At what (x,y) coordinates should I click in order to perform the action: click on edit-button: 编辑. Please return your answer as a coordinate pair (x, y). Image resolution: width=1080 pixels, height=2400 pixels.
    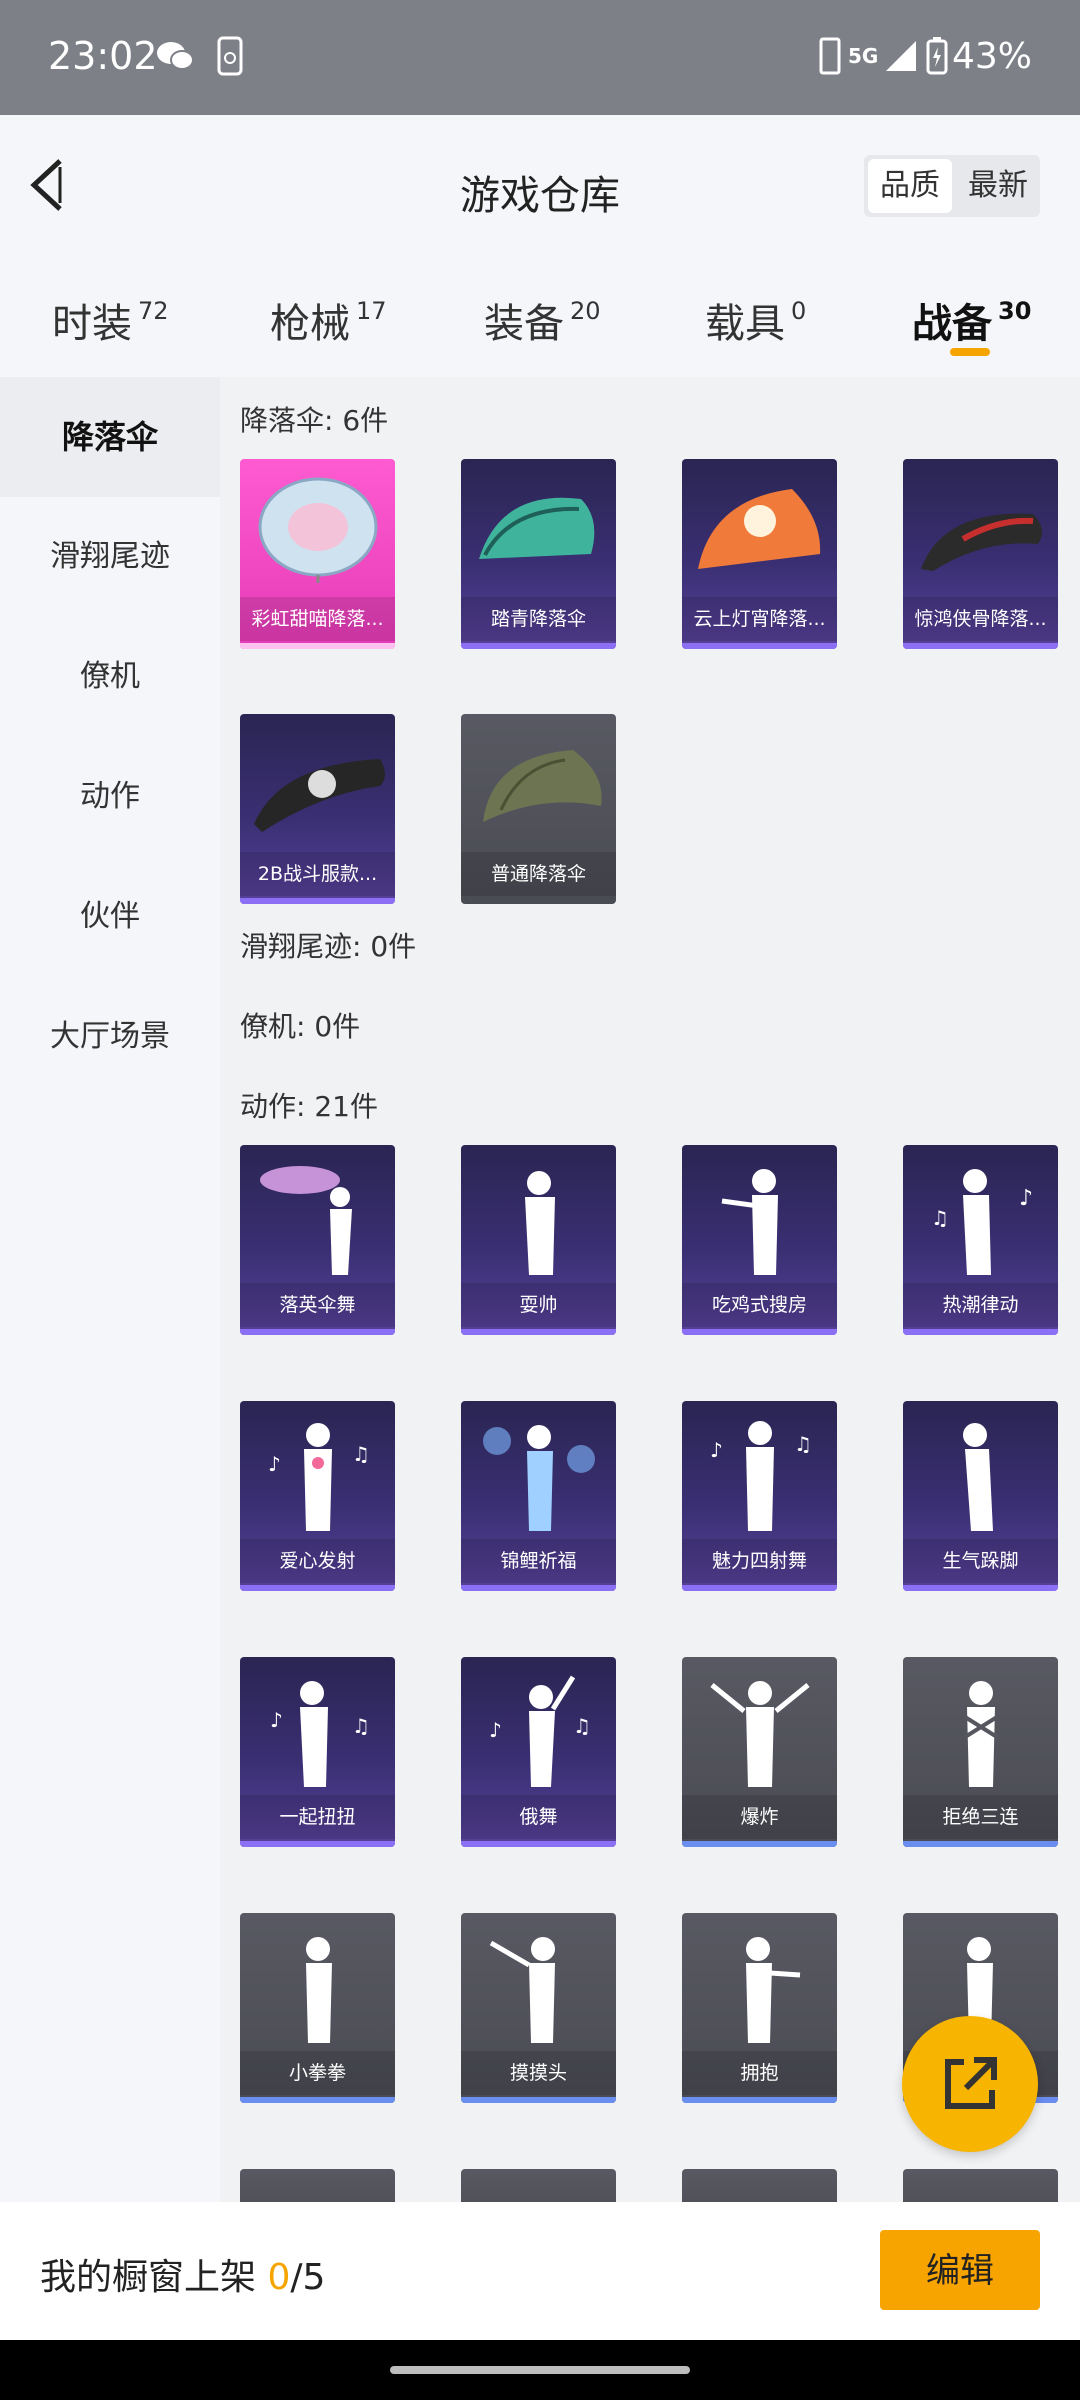
    Looking at the image, I should click on (960, 2270).